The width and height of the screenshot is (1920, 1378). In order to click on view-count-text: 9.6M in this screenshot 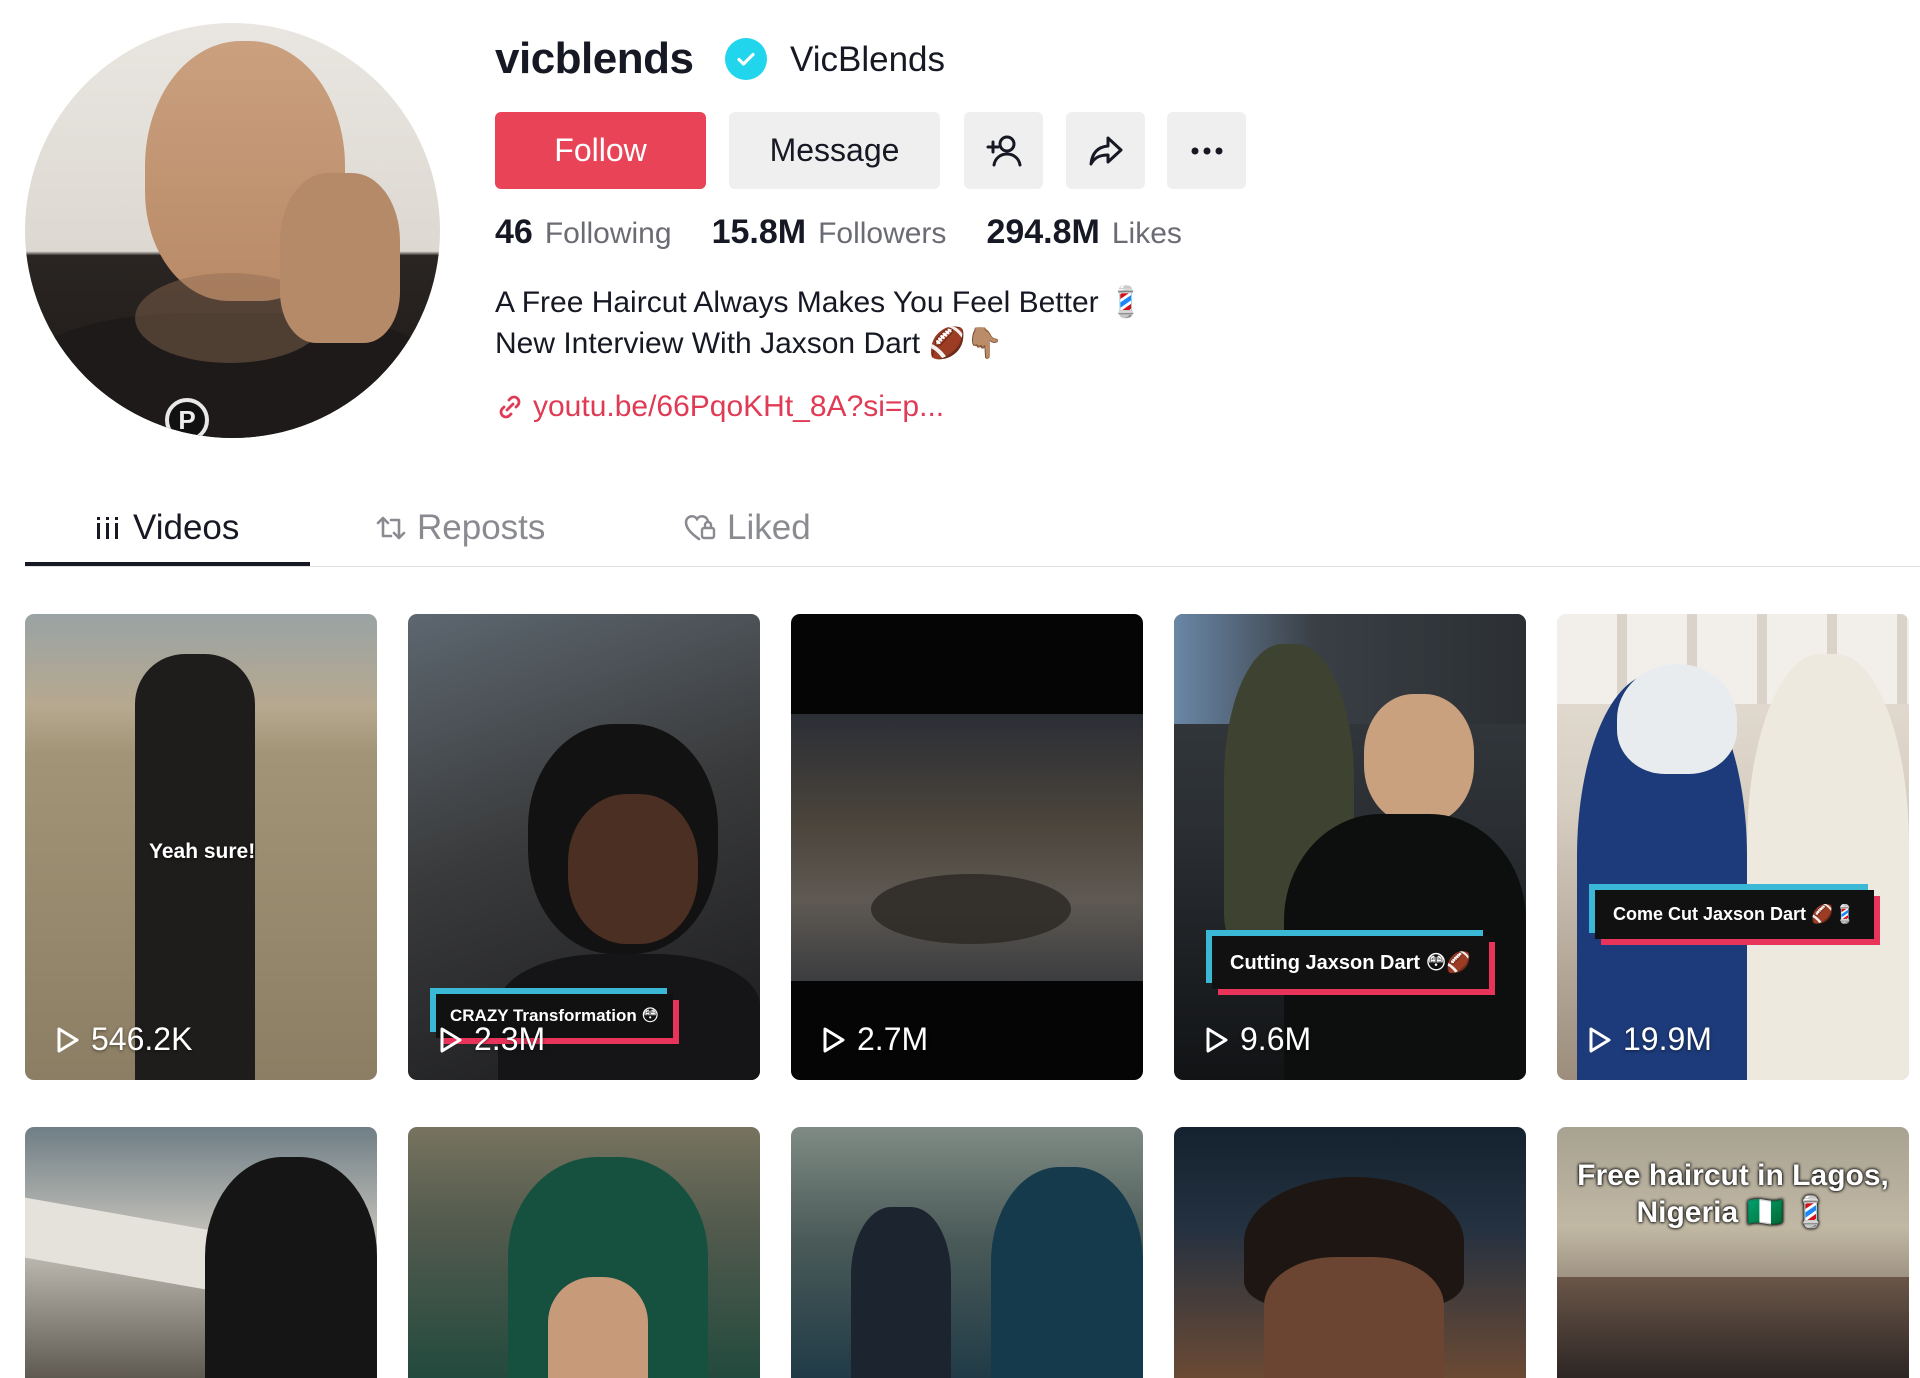, I will do `click(1276, 1039)`.